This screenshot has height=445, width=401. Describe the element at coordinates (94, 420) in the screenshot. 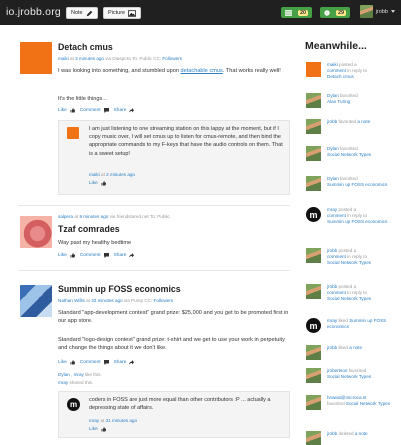

I see `reply-author-link: mray` at that location.